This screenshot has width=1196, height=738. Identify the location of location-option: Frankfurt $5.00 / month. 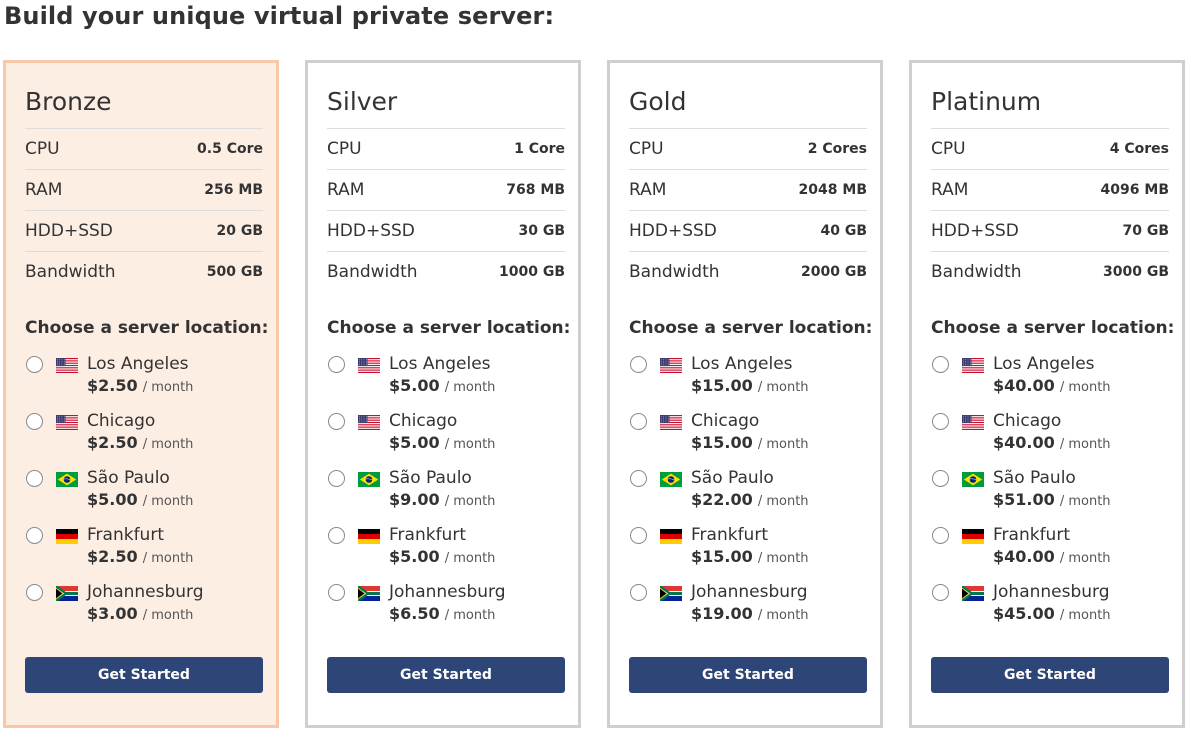
(446, 552).